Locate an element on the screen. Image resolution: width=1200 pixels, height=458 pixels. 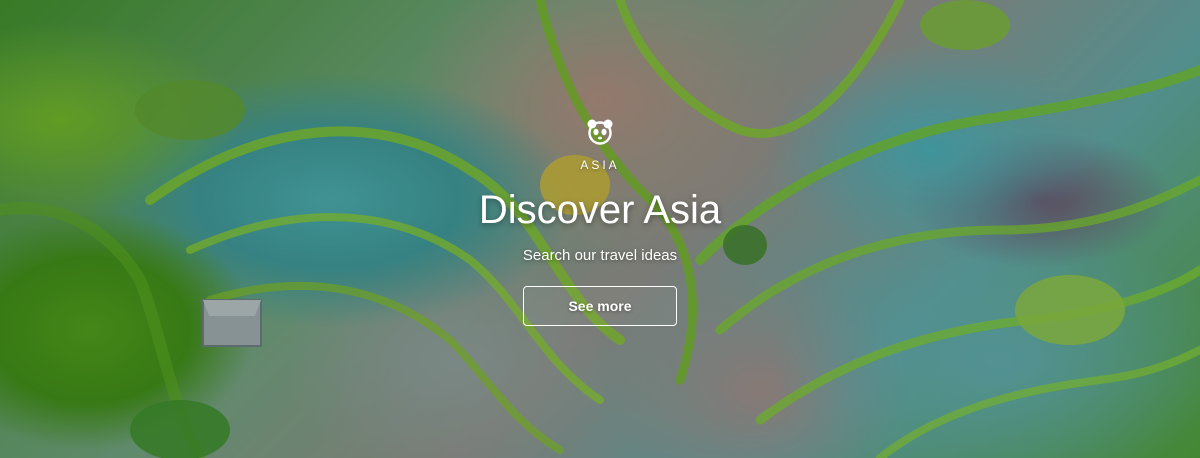
region-label: ASIA is located at coordinates (600, 165).